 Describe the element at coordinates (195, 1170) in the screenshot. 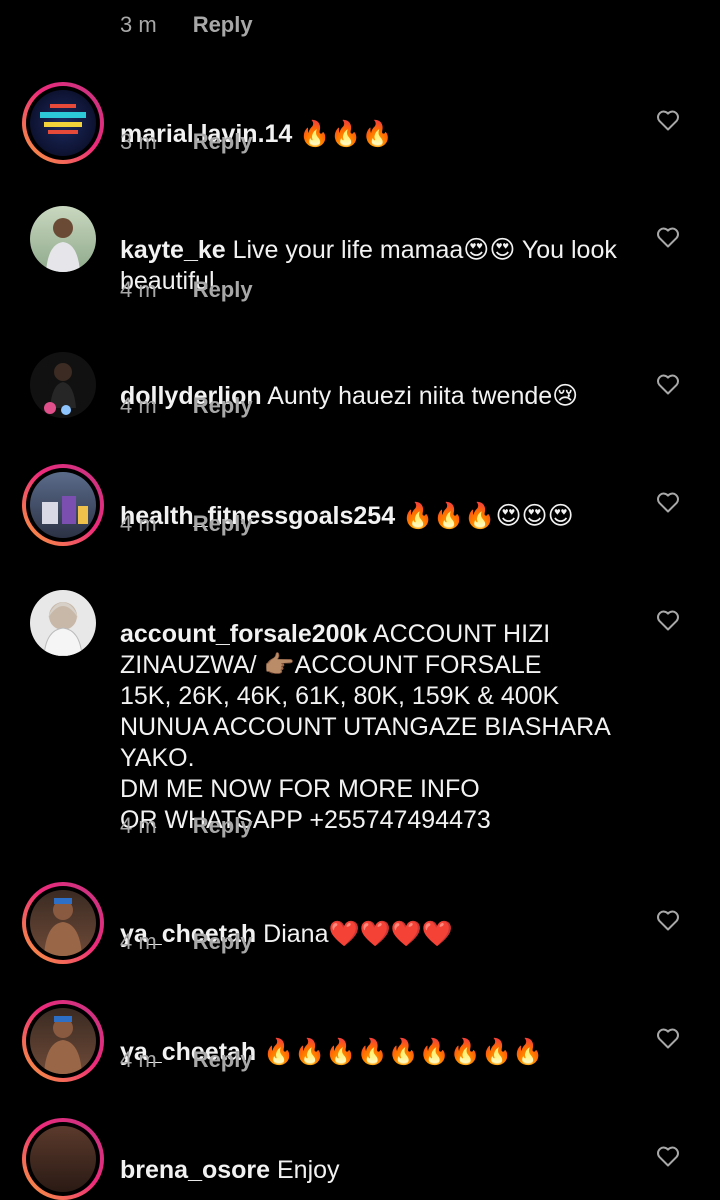

I see `comment-username: brena_osore` at that location.